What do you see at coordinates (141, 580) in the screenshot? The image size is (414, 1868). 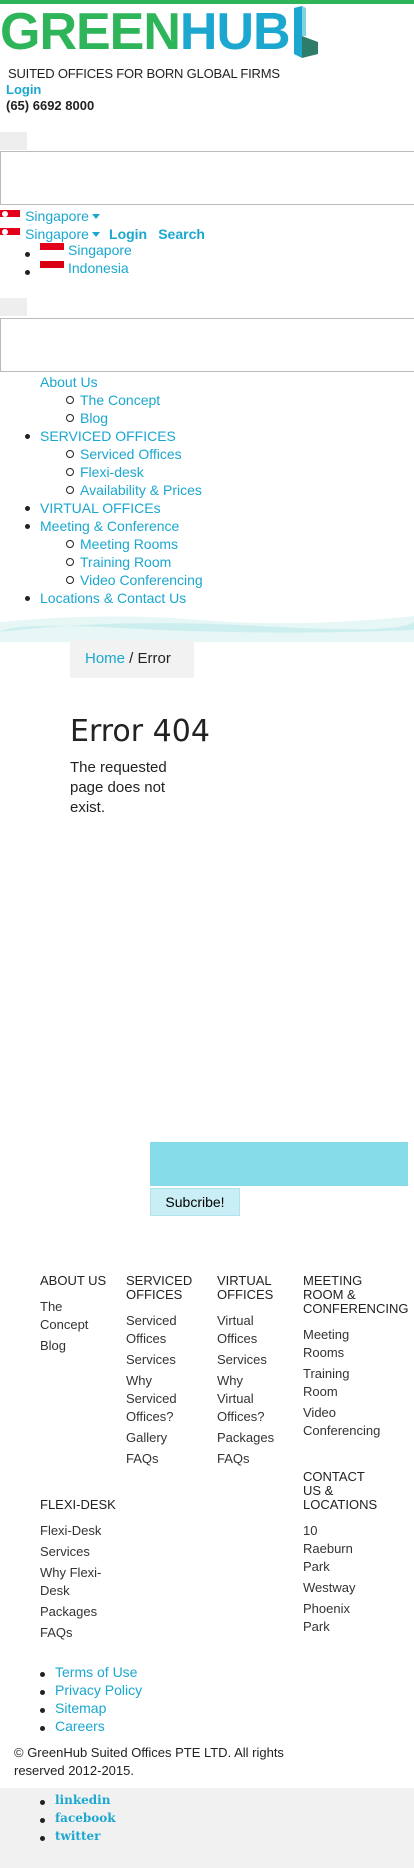 I see `nav-video-conferencing: Video Conferencing` at bounding box center [141, 580].